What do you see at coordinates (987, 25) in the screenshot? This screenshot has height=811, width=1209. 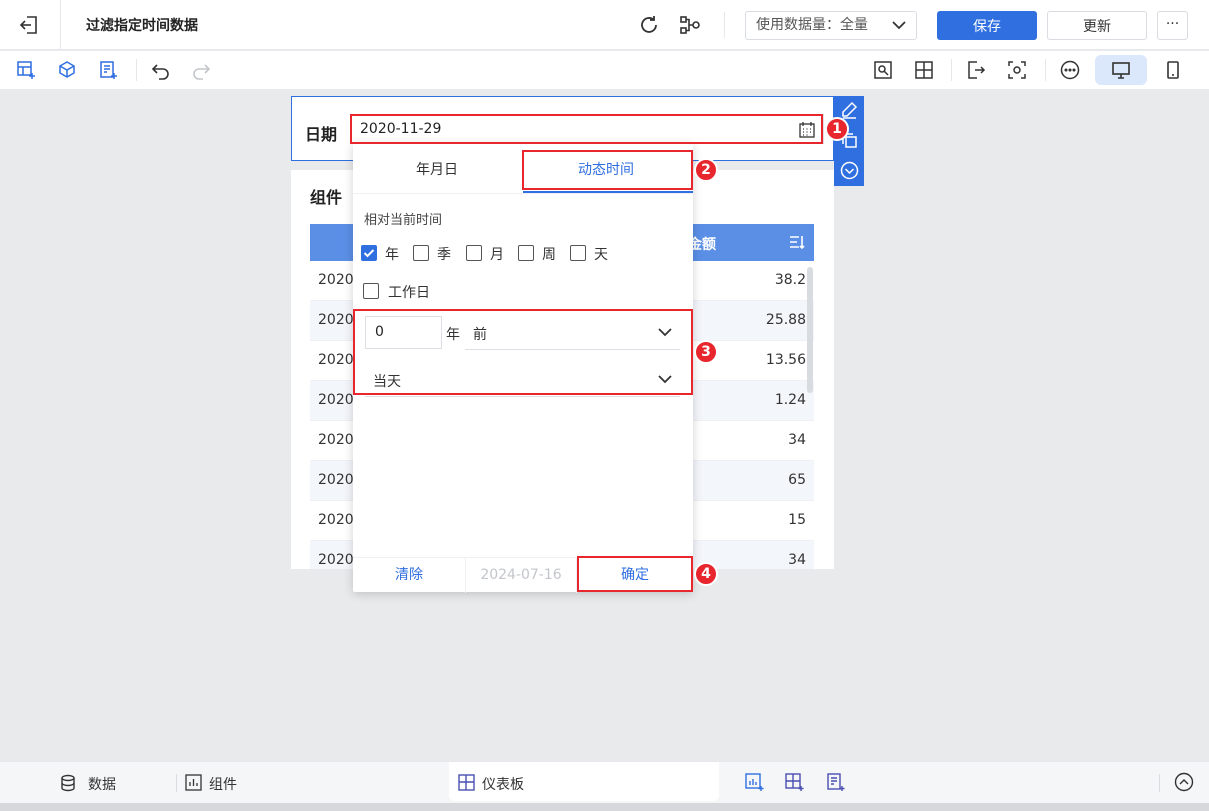 I see `save-button: 保存` at bounding box center [987, 25].